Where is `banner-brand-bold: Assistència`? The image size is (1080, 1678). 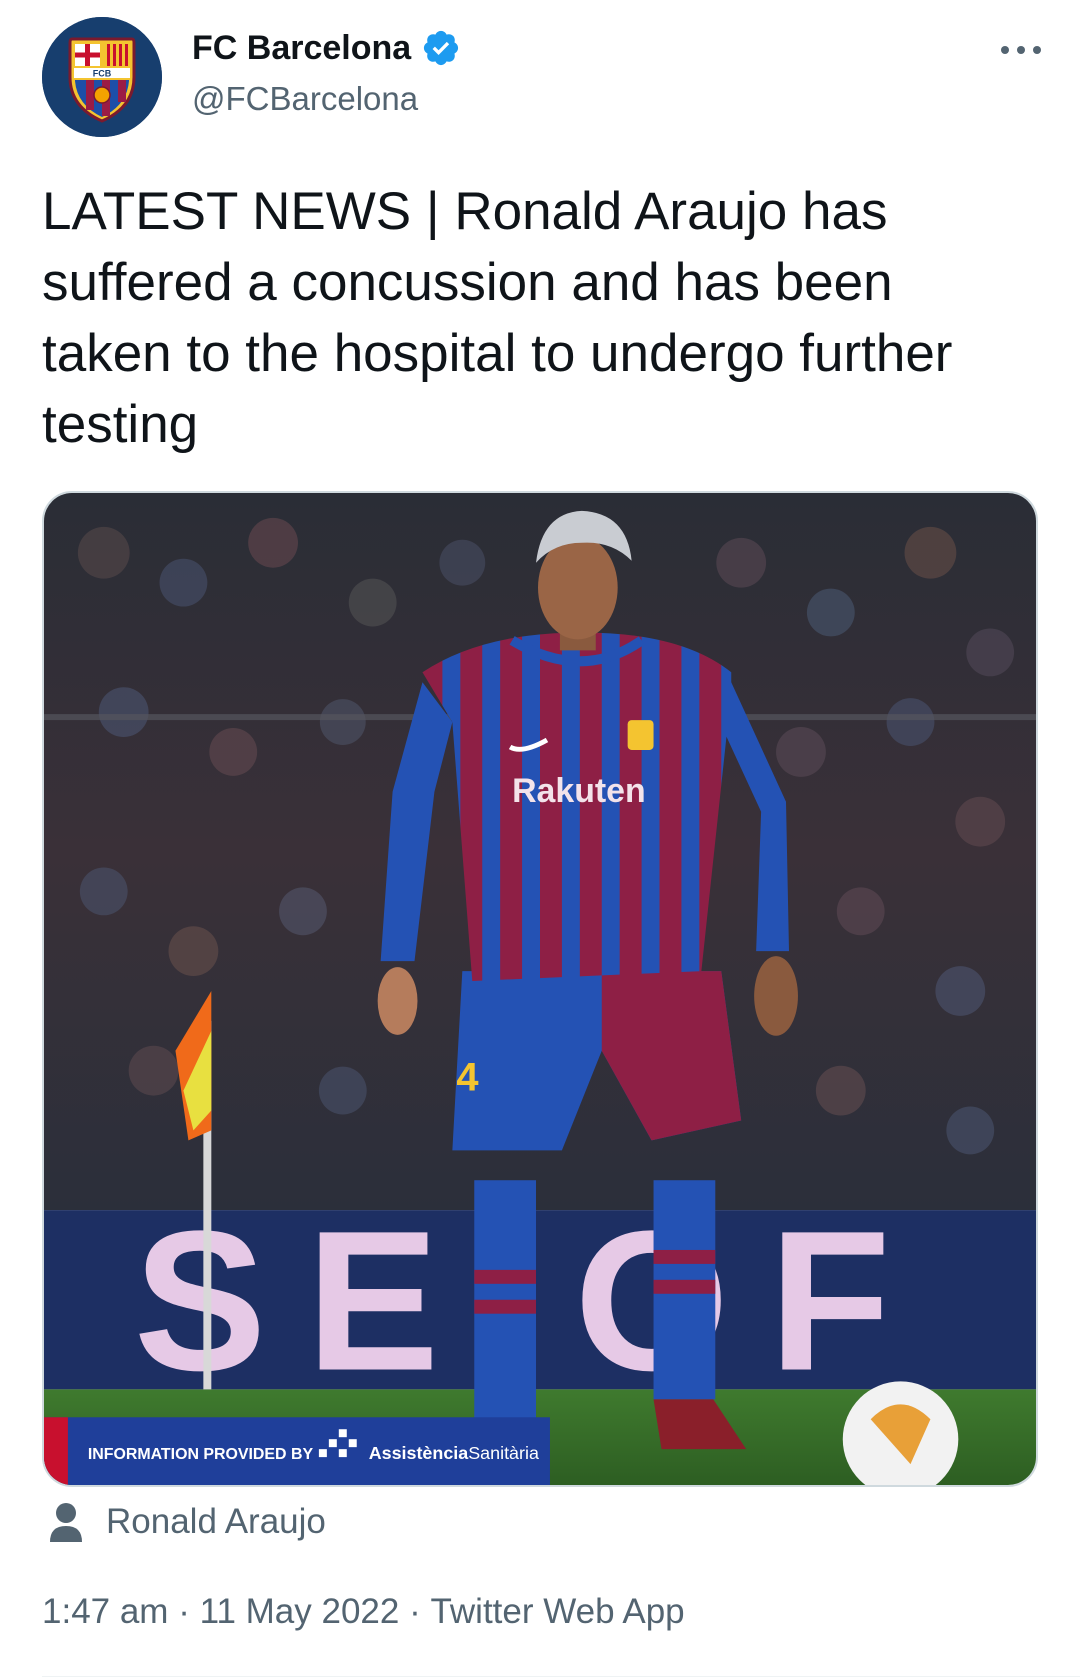 banner-brand-bold: Assistència is located at coordinates (419, 1453).